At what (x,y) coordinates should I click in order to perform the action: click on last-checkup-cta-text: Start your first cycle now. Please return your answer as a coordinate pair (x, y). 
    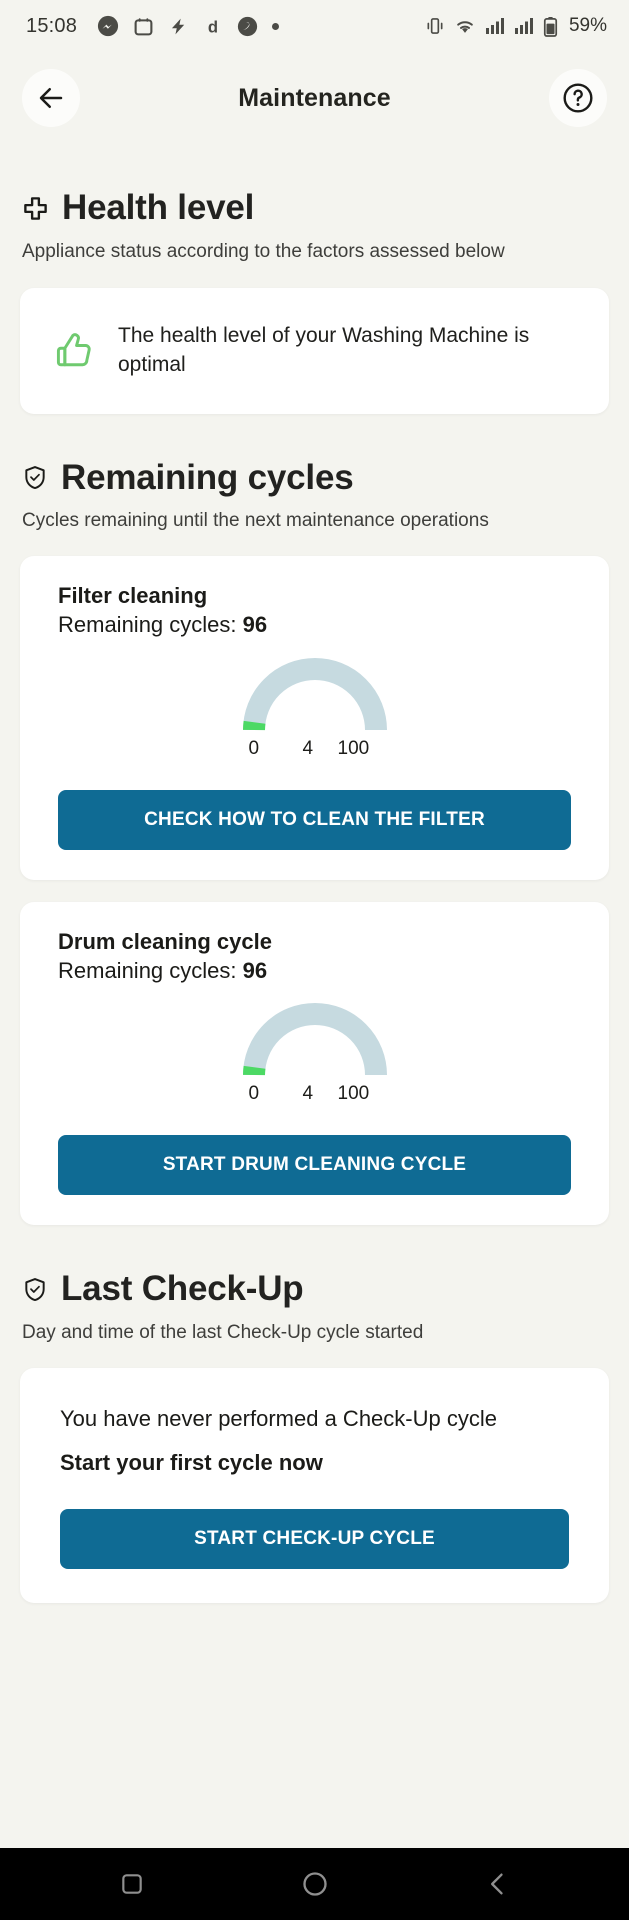
    Looking at the image, I should click on (191, 1462).